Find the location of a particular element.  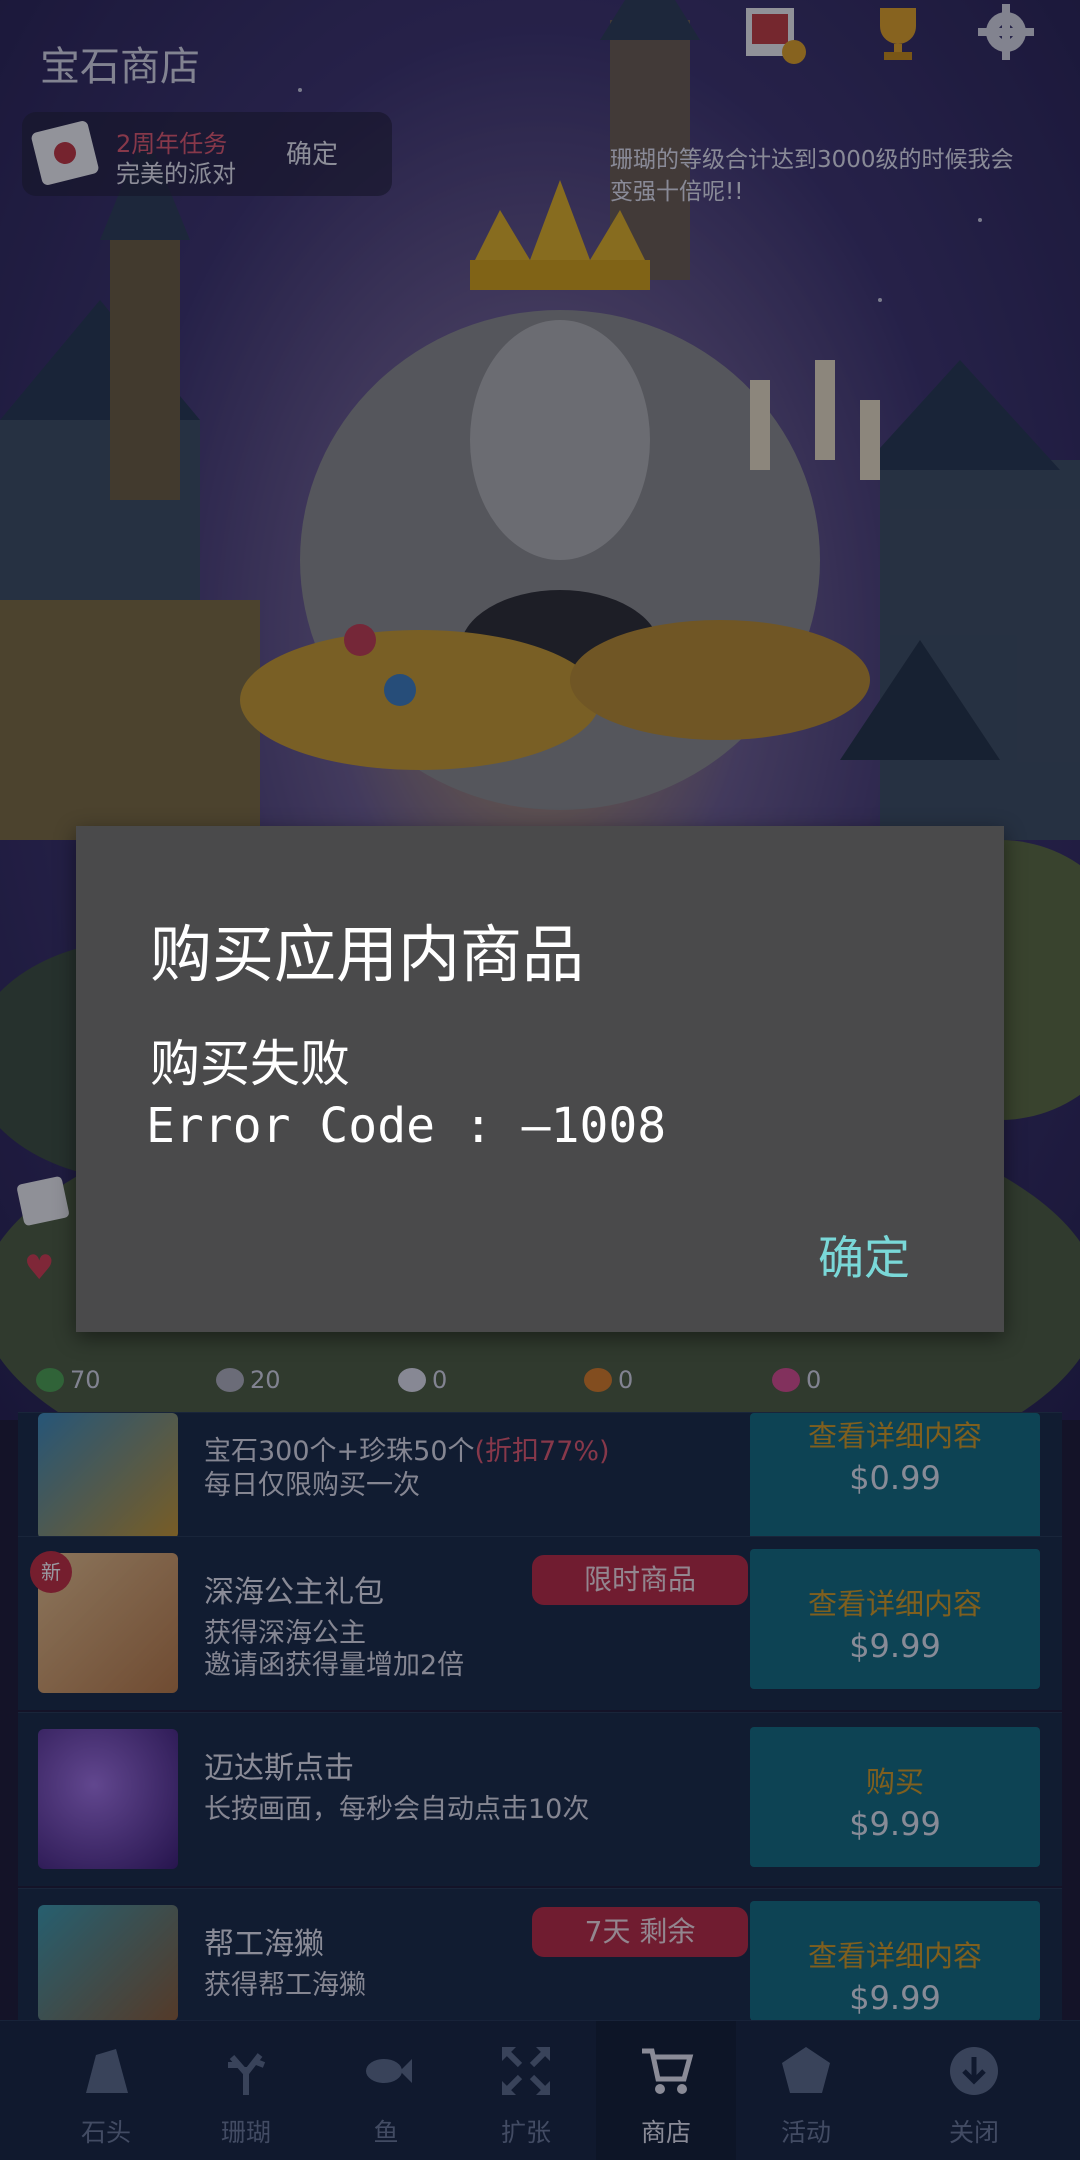

dialog-message: 购买失败 is located at coordinates (250, 1064).